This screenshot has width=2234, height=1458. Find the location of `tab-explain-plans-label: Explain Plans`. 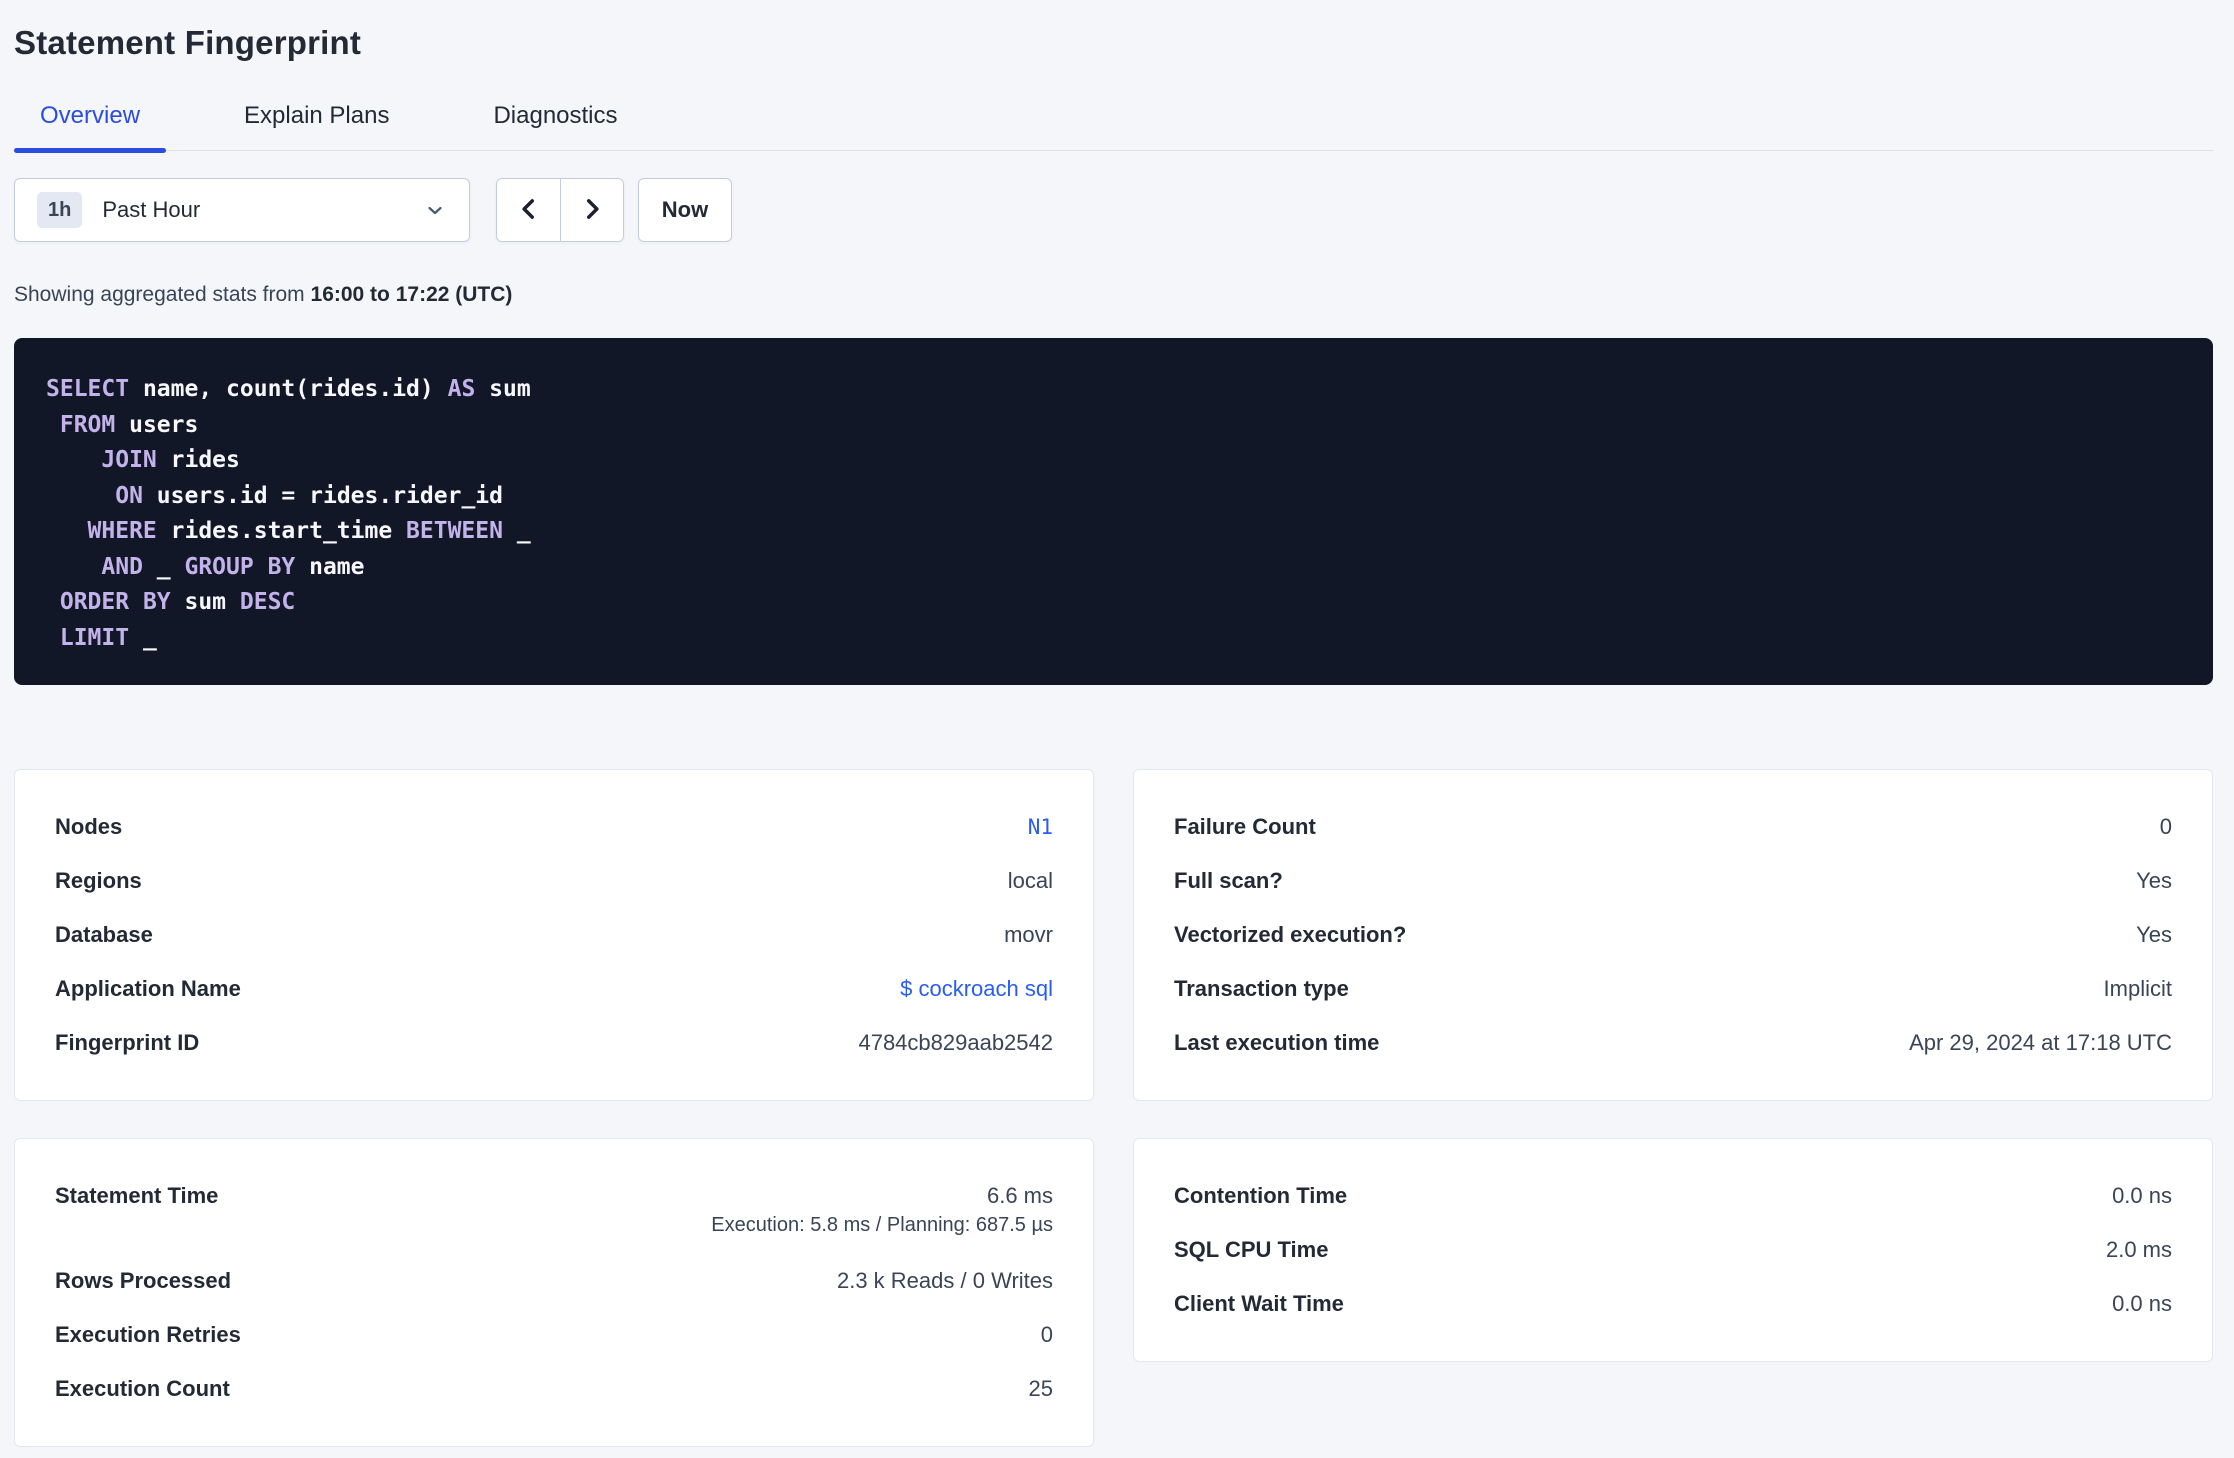

tab-explain-plans-label: Explain Plans is located at coordinates (317, 115).